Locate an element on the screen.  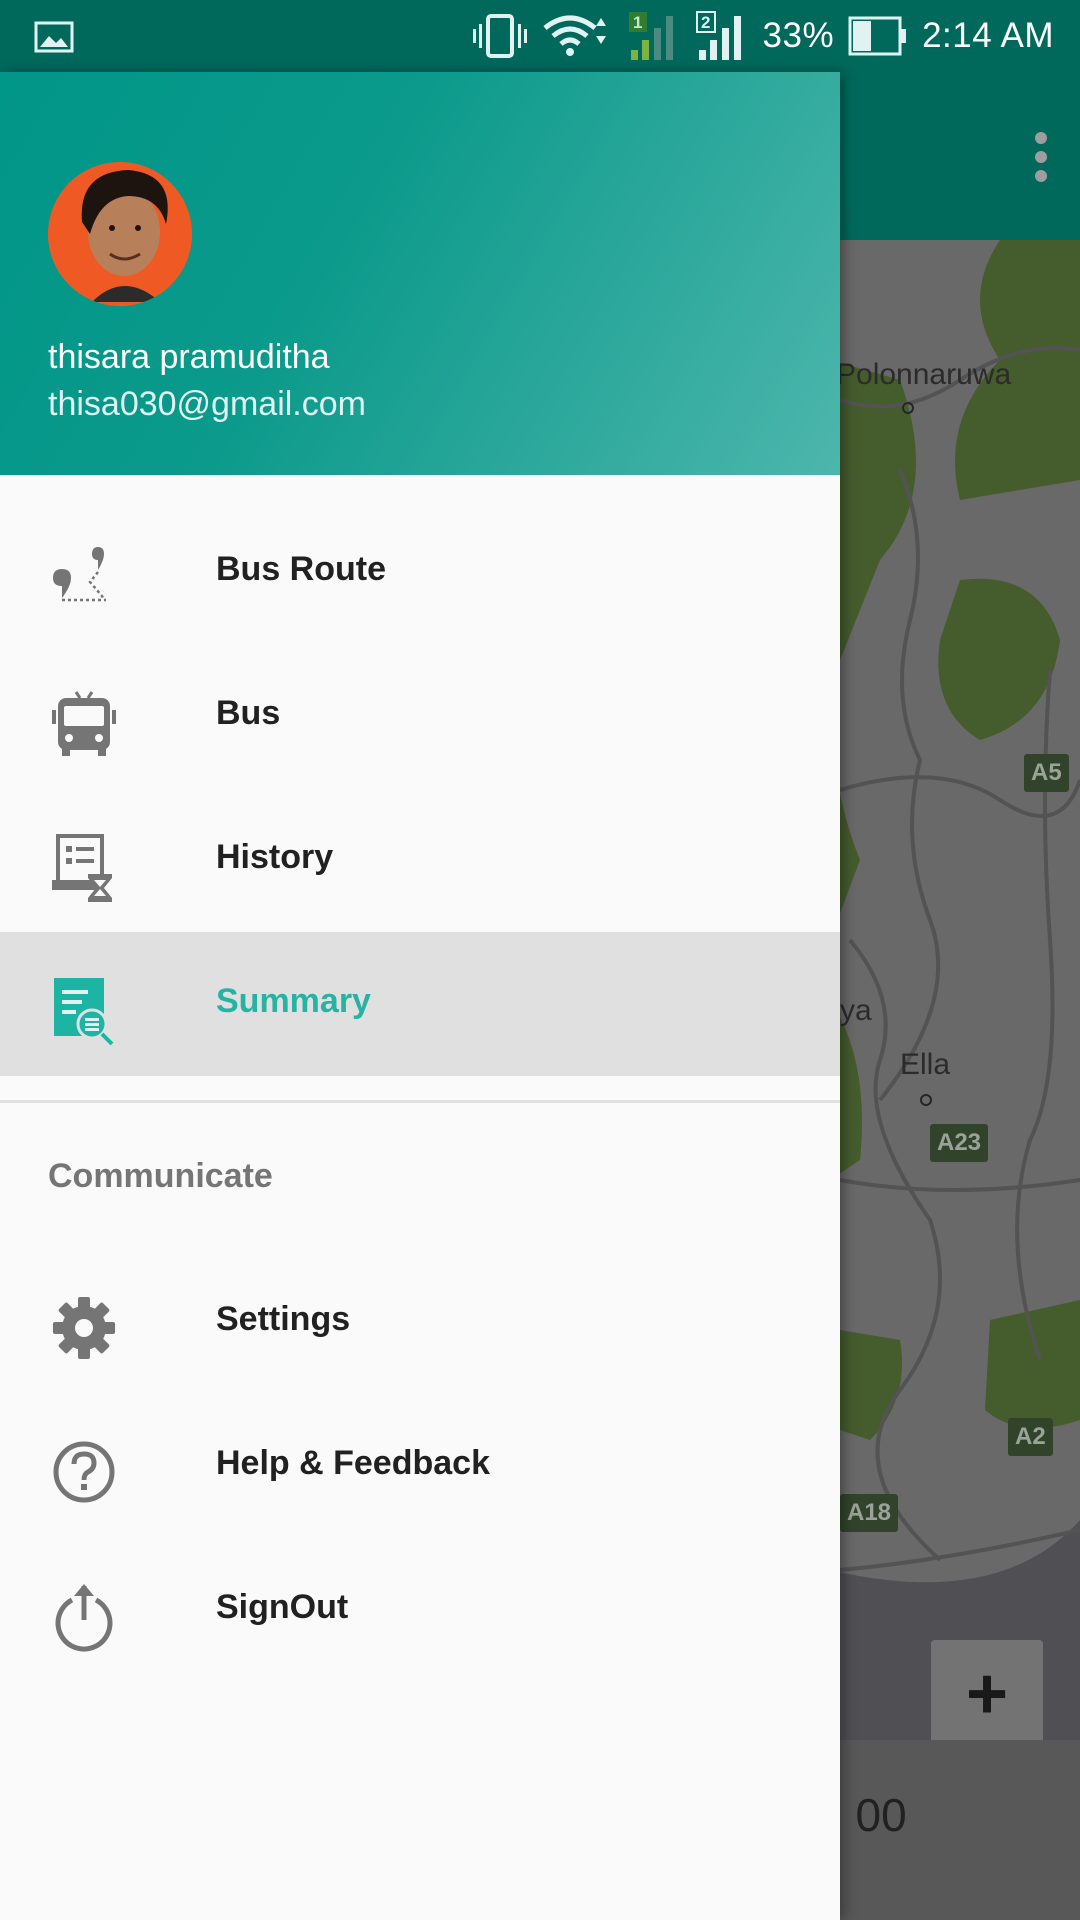
menu-item-summary: Summary is located at coordinates (420, 1004).